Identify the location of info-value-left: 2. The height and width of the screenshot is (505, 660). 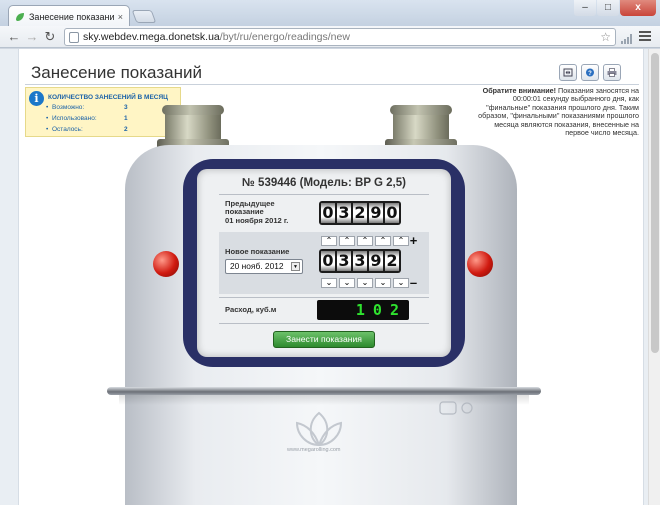
(126, 129).